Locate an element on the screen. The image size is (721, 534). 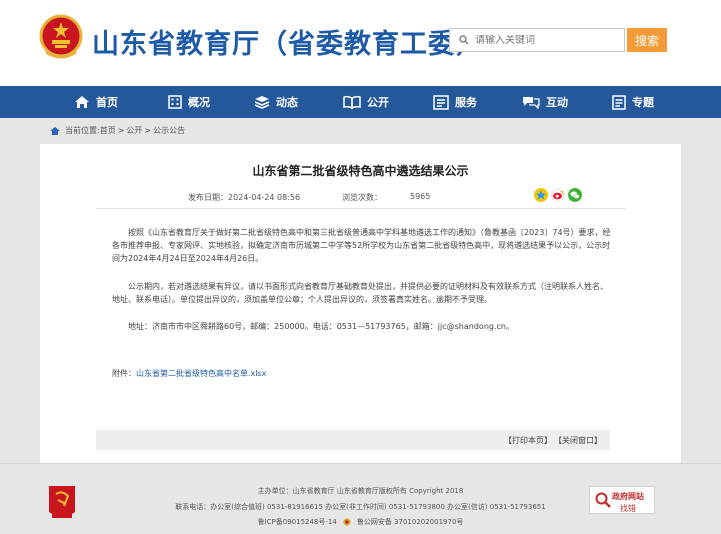
view-count-value: 5965 is located at coordinates (420, 196).